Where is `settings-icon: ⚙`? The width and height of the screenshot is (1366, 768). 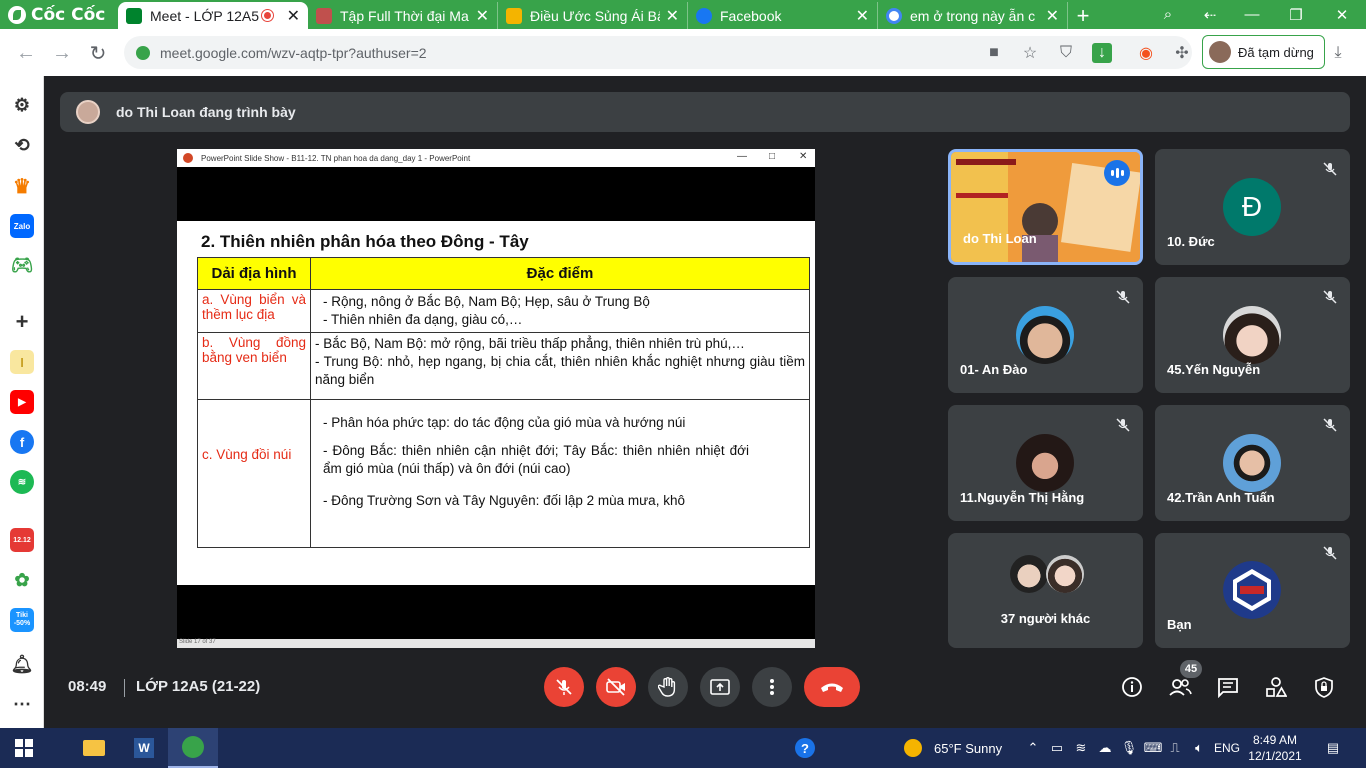 settings-icon: ⚙ is located at coordinates (22, 105).